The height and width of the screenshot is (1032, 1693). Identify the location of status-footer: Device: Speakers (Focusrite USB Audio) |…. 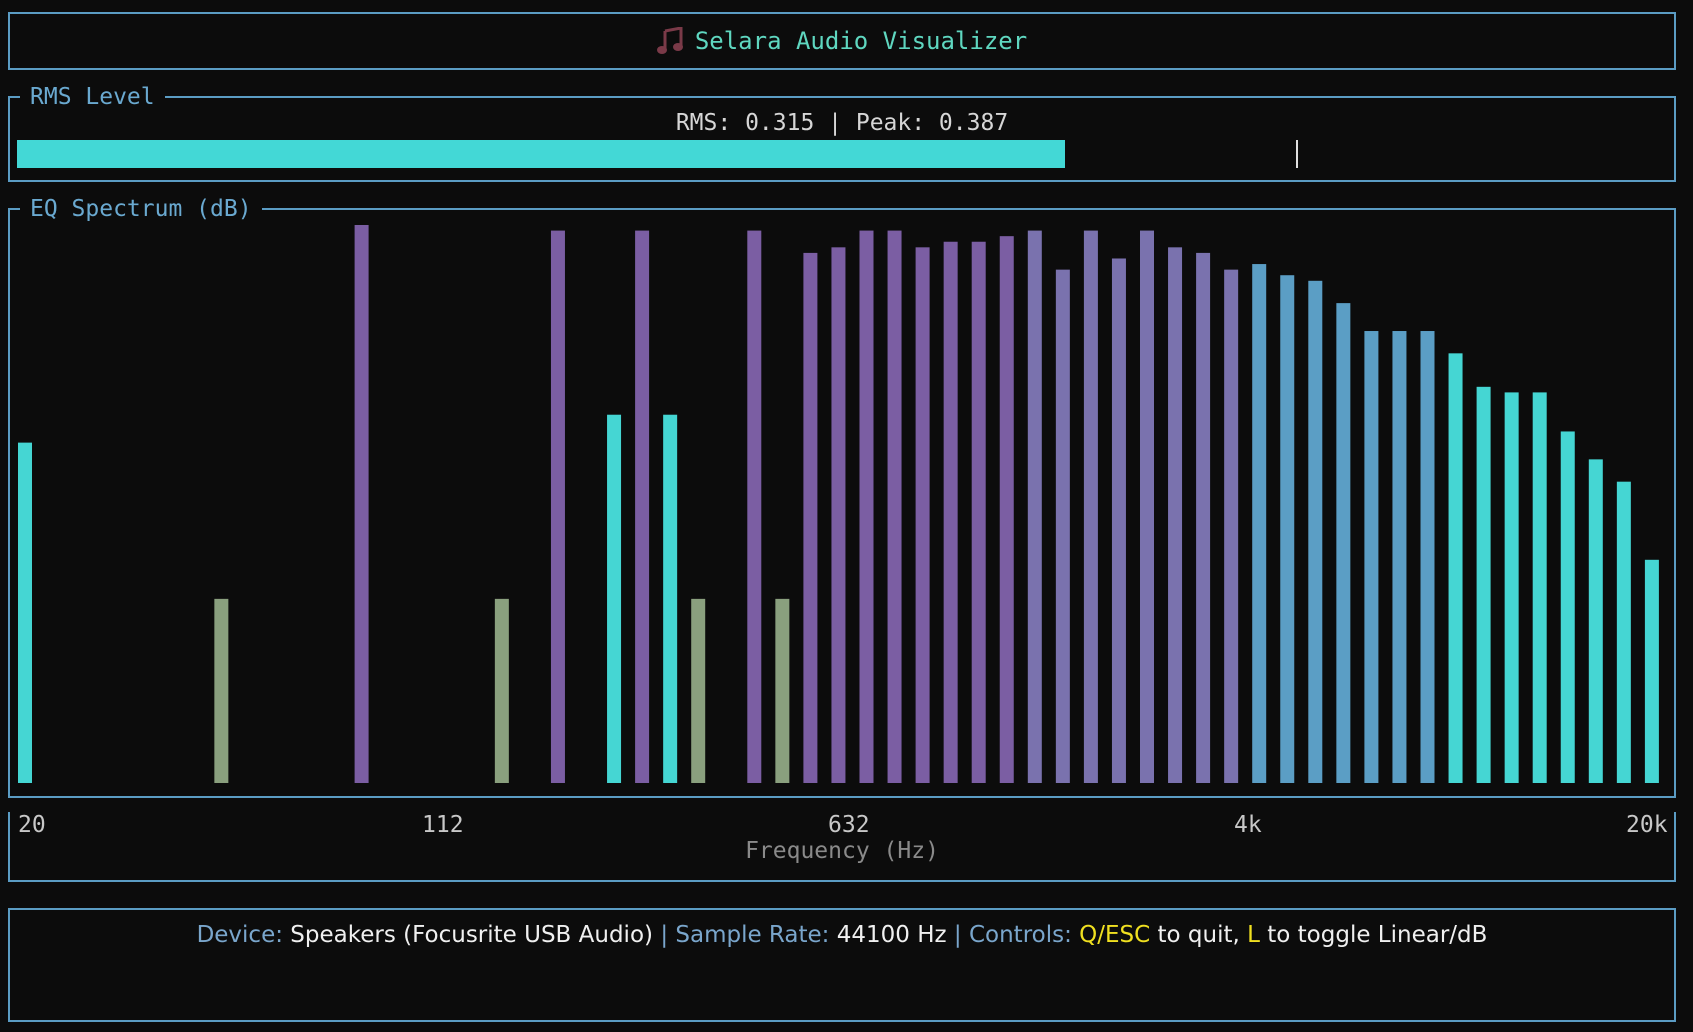
(842, 965).